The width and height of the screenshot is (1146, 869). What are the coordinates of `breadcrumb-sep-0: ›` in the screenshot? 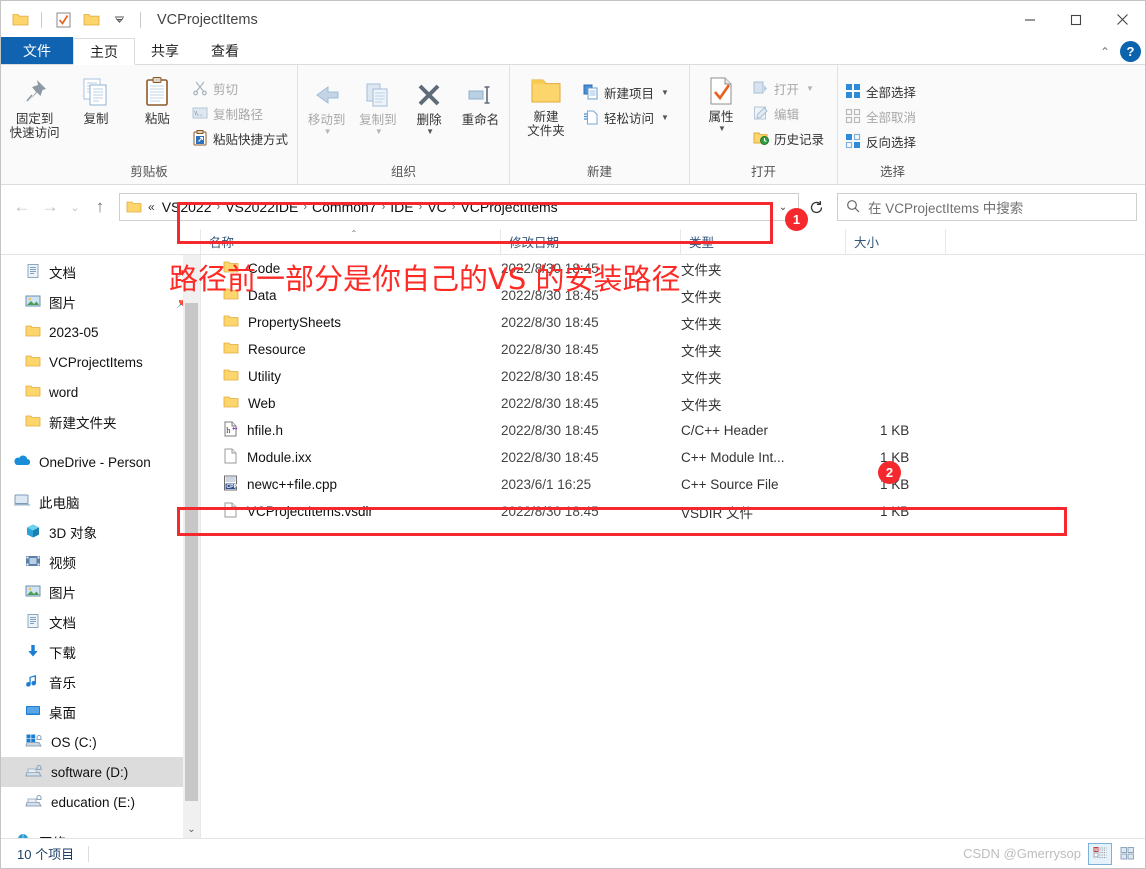 It's located at (219, 207).